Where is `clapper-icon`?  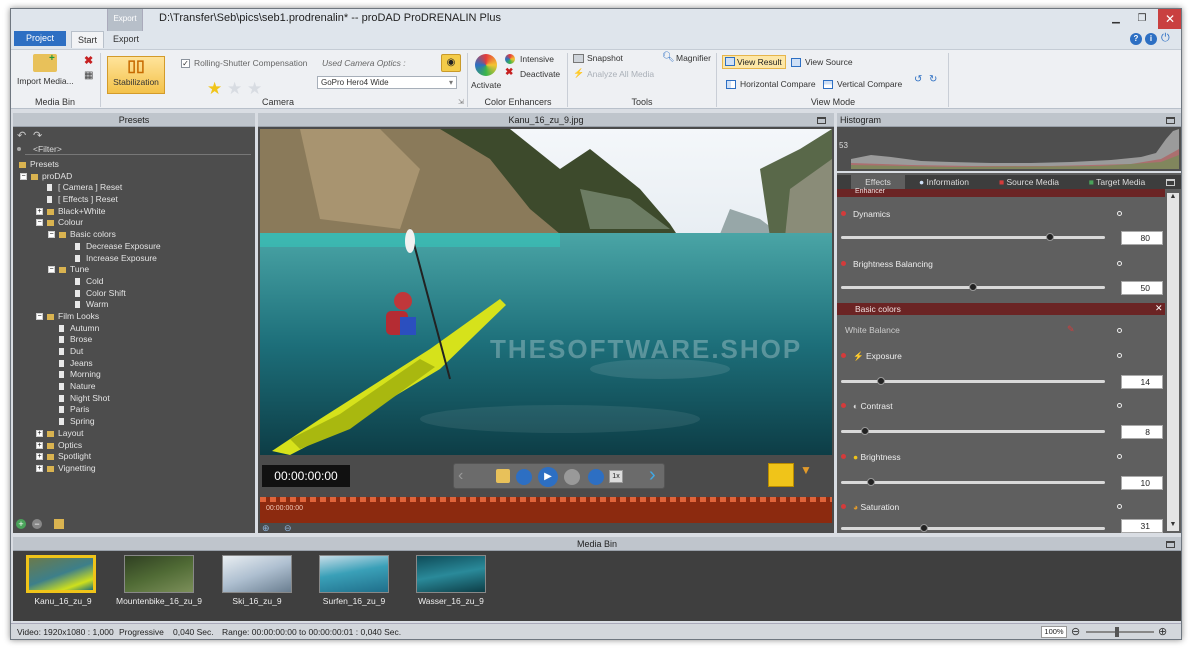
clapper-icon is located at coordinates (781, 475).